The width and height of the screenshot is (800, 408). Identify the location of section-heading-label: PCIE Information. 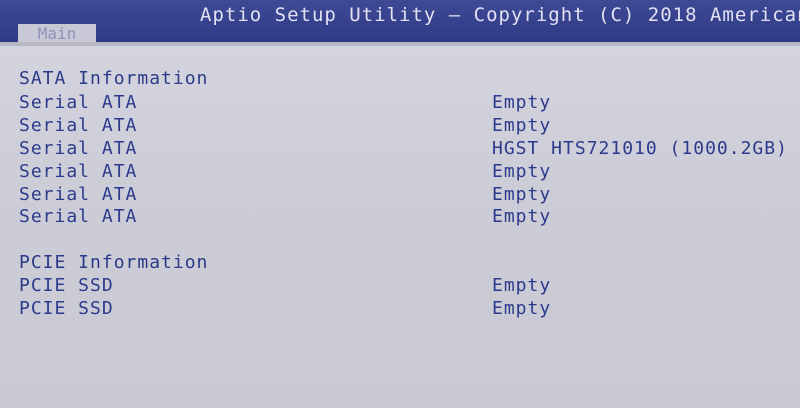
(114, 262).